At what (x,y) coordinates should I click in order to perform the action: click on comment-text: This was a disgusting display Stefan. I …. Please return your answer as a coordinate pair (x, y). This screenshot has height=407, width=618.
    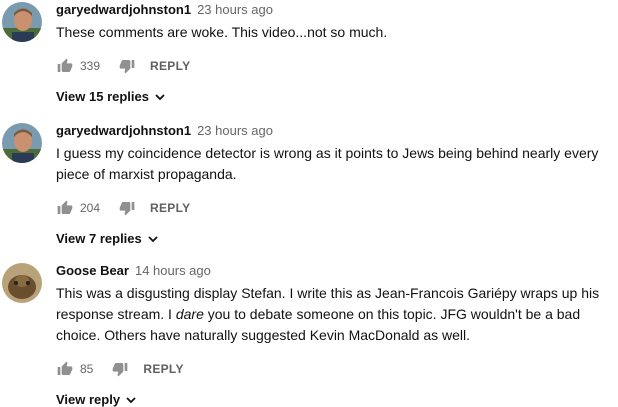
    Looking at the image, I should click on (328, 314).